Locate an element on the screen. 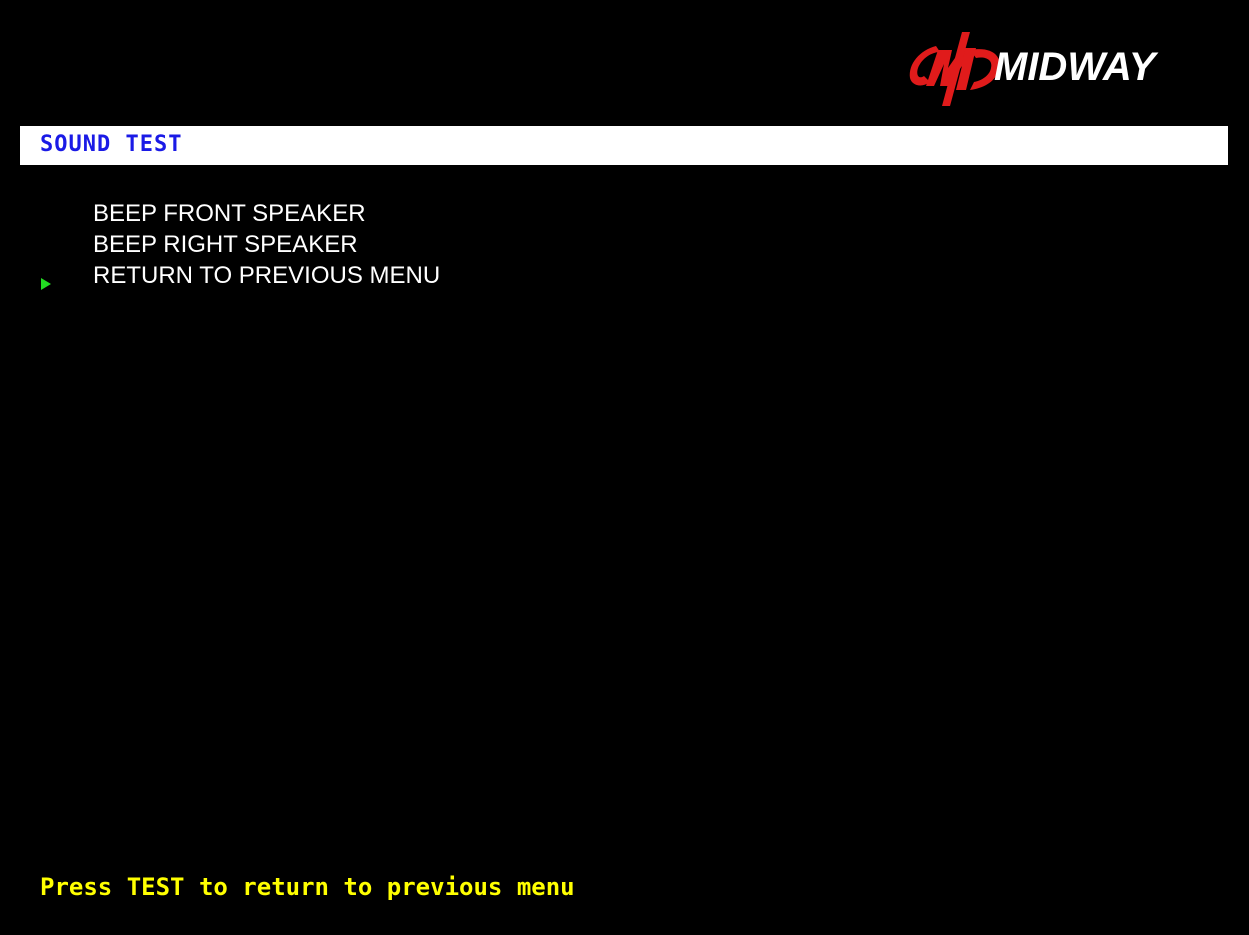 This screenshot has height=935, width=1249. menu-item-beep-right-speaker: BEEP RIGHT SPEAKER is located at coordinates (266, 244).